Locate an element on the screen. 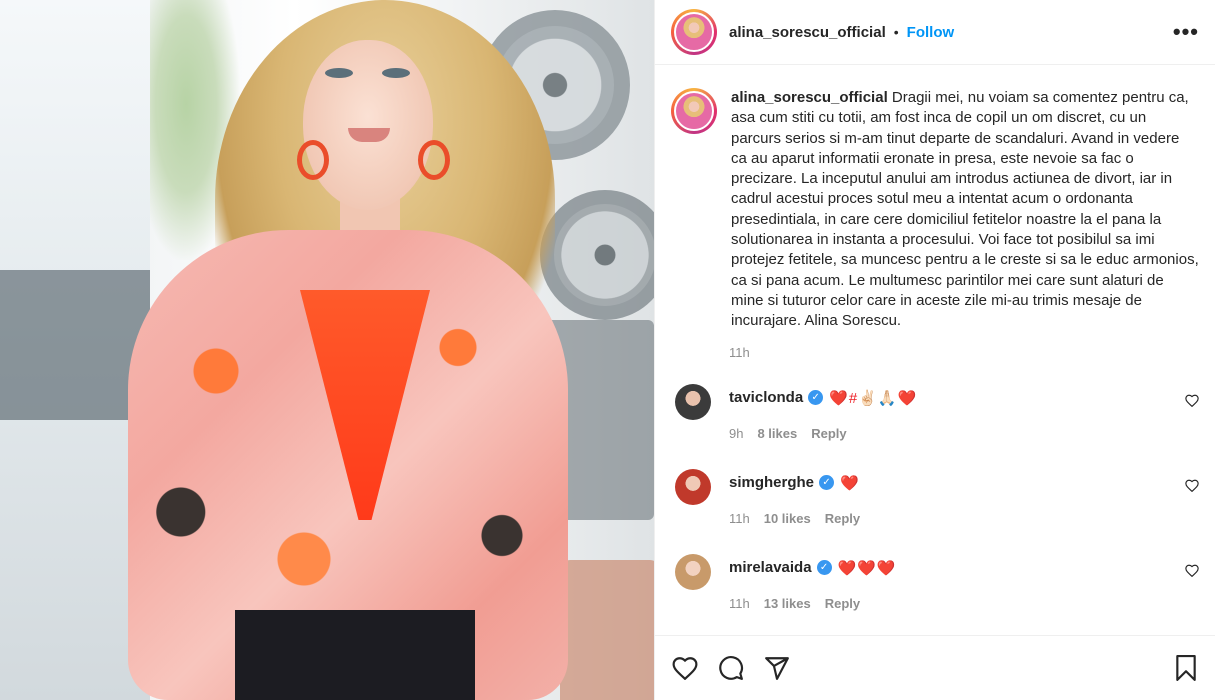  caption-time: 11h is located at coordinates (972, 352).